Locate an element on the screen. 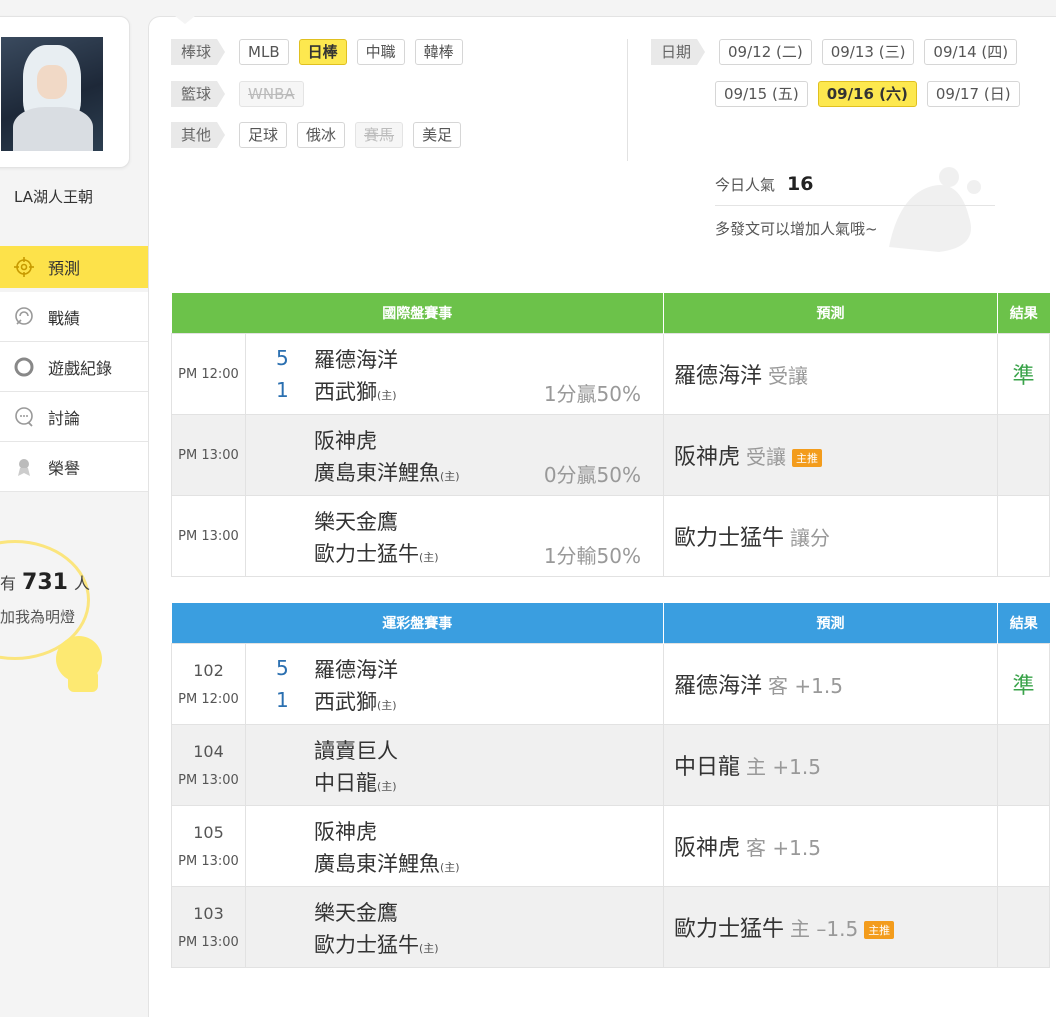 This screenshot has height=1017, width=1056. chip-khl: 俄冰 is located at coordinates (321, 135).